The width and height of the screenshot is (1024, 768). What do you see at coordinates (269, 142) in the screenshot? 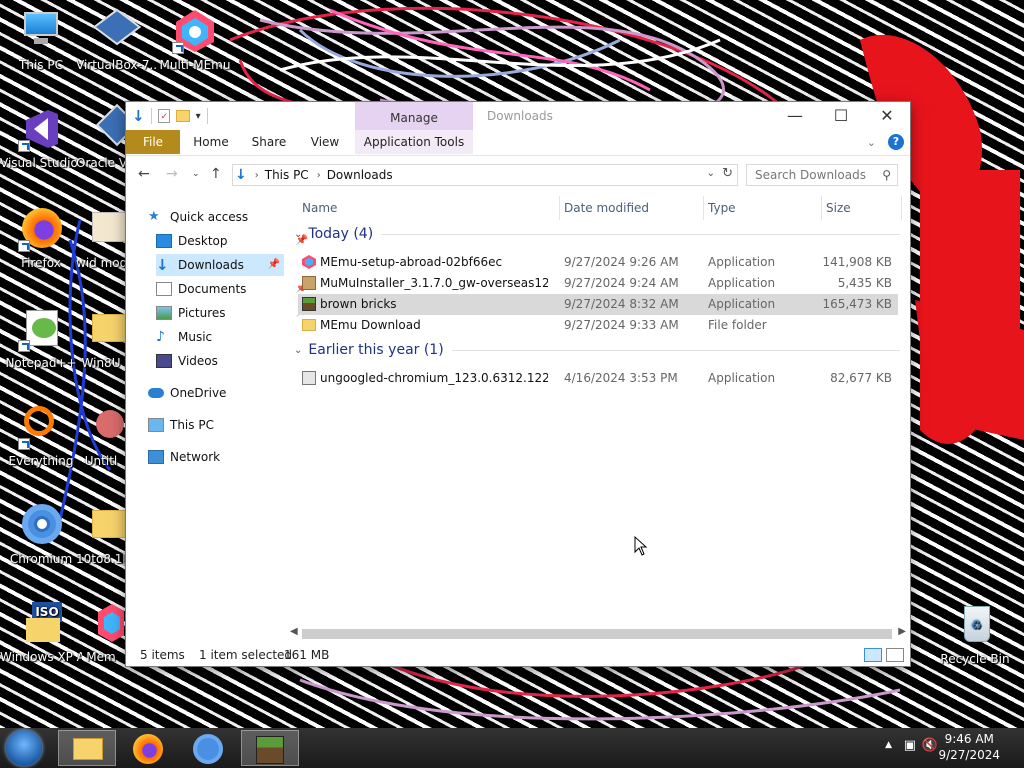
I see `tab-share: Share` at bounding box center [269, 142].